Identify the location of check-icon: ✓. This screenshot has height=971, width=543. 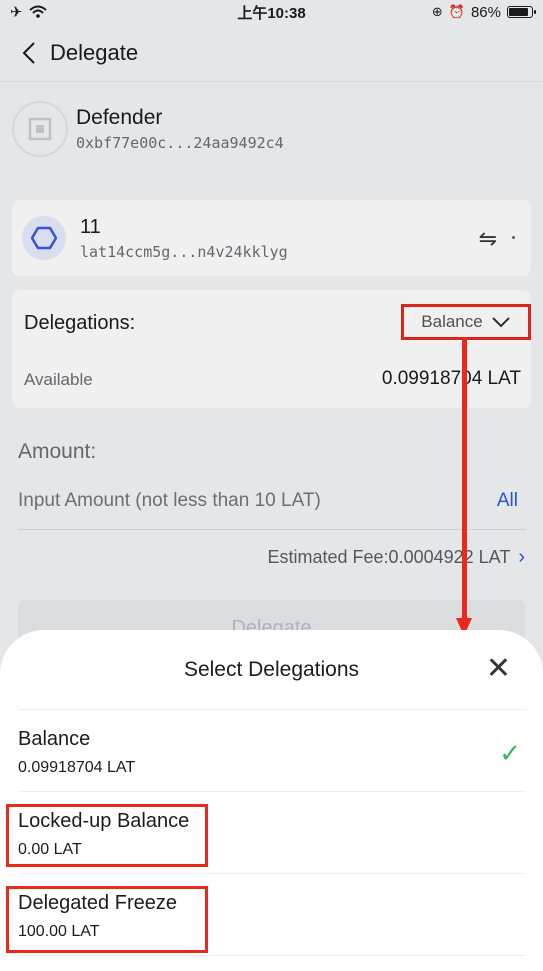
(510, 753).